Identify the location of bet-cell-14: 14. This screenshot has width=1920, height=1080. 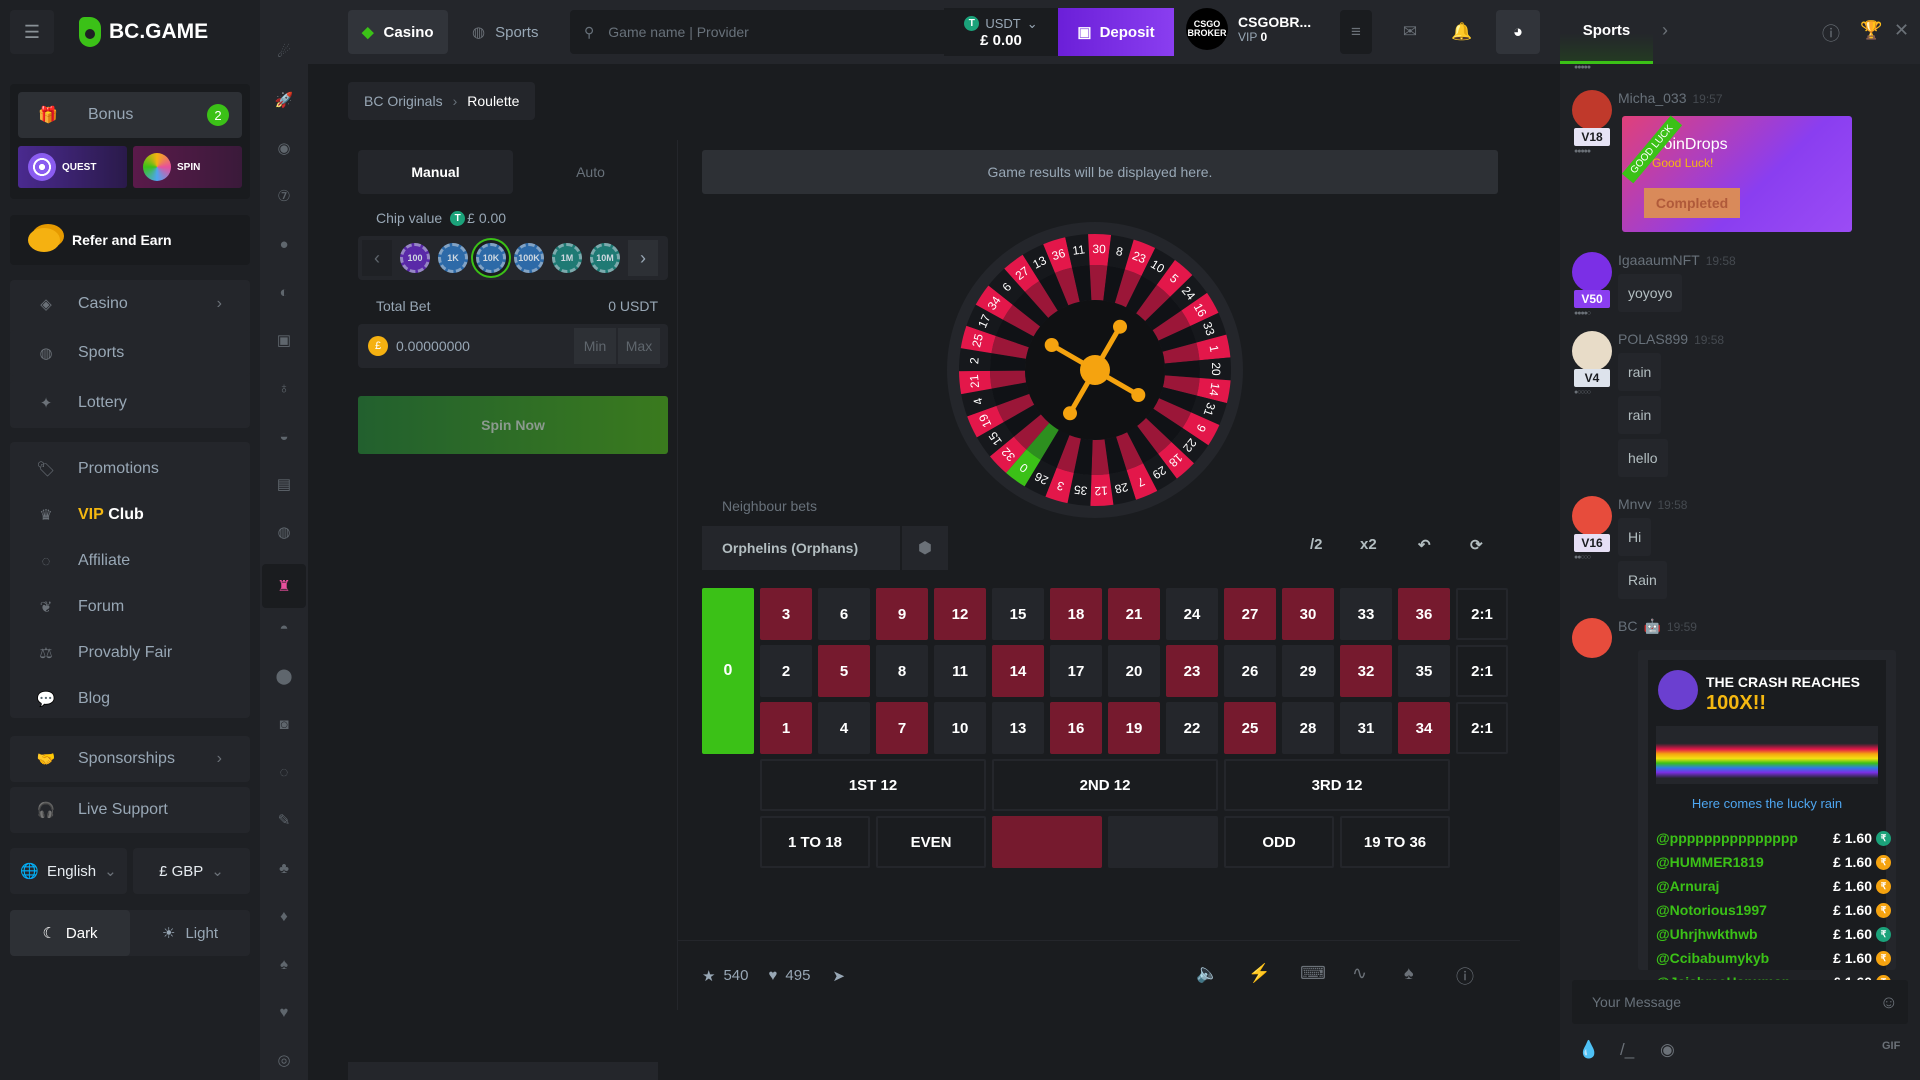
(1018, 671).